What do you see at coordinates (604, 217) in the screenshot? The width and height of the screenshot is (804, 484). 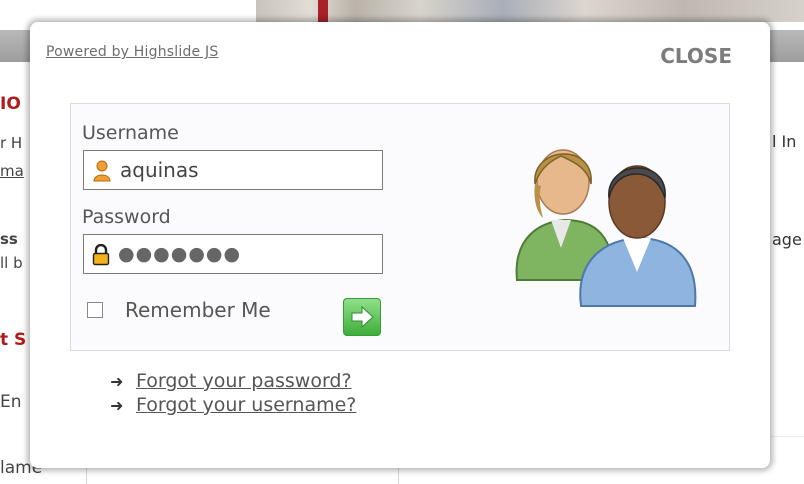 I see `users-icon` at bounding box center [604, 217].